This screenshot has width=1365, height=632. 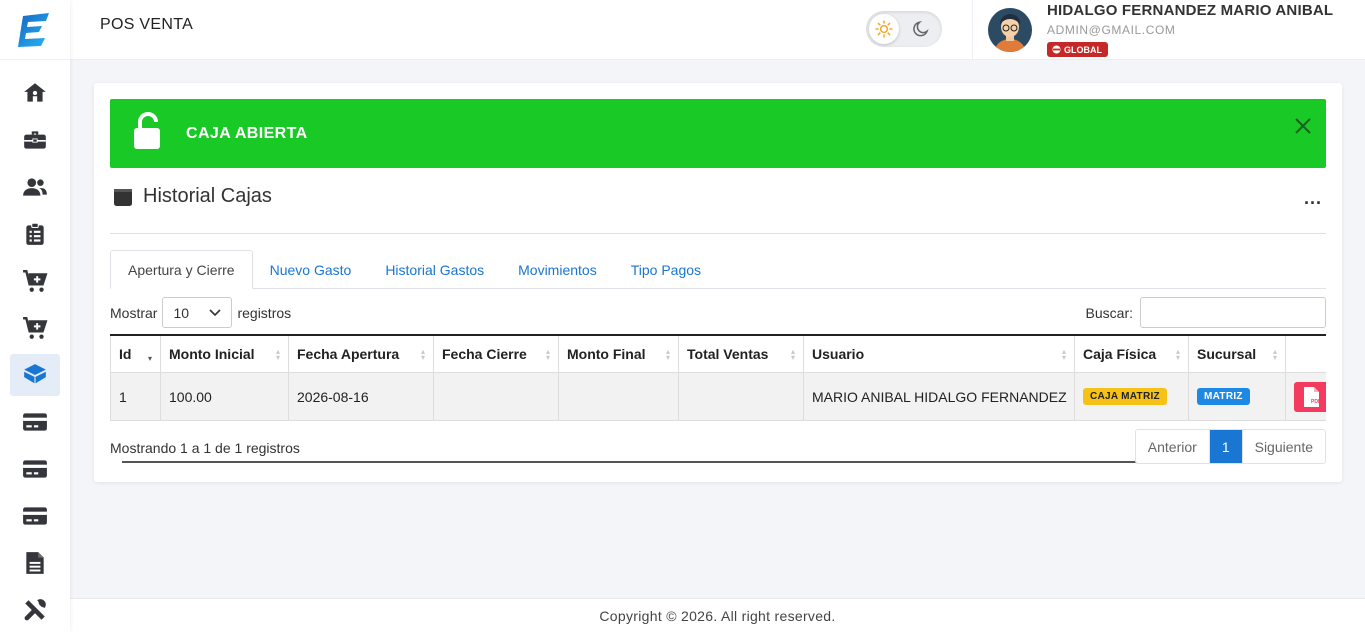 What do you see at coordinates (1172, 446) in the screenshot?
I see `previous-page-button: Anterior` at bounding box center [1172, 446].